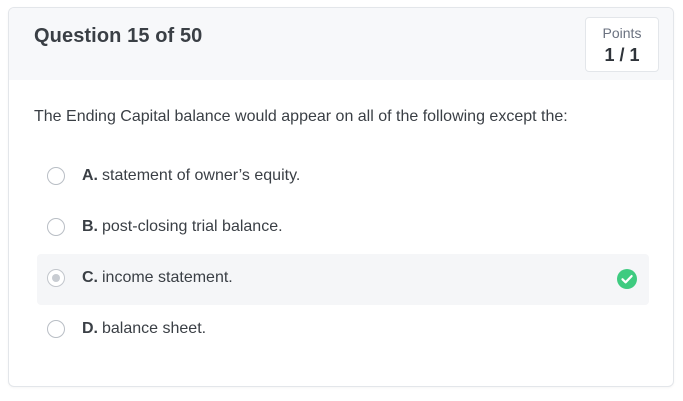 This screenshot has height=401, width=683. What do you see at coordinates (56, 227) in the screenshot?
I see `radio-button-b` at bounding box center [56, 227].